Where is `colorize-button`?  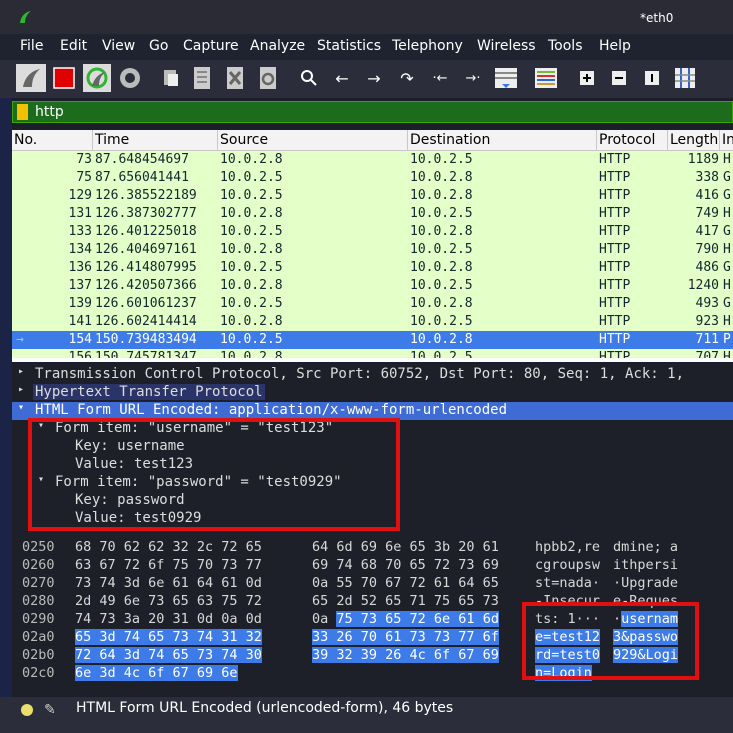
colorize-button is located at coordinates (546, 78).